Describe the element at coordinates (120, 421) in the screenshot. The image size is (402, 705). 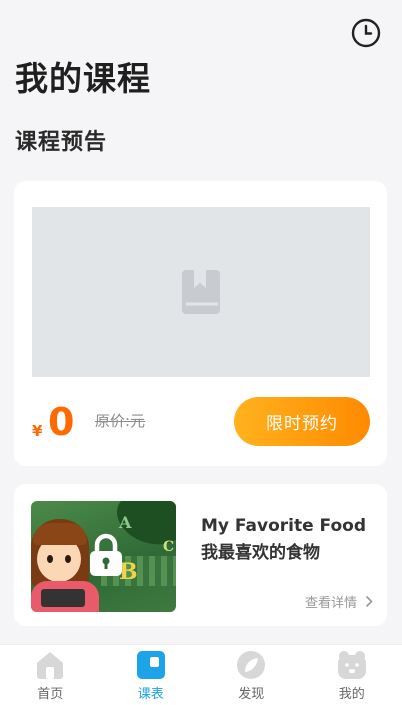
I see `original-price: 原价:元` at that location.